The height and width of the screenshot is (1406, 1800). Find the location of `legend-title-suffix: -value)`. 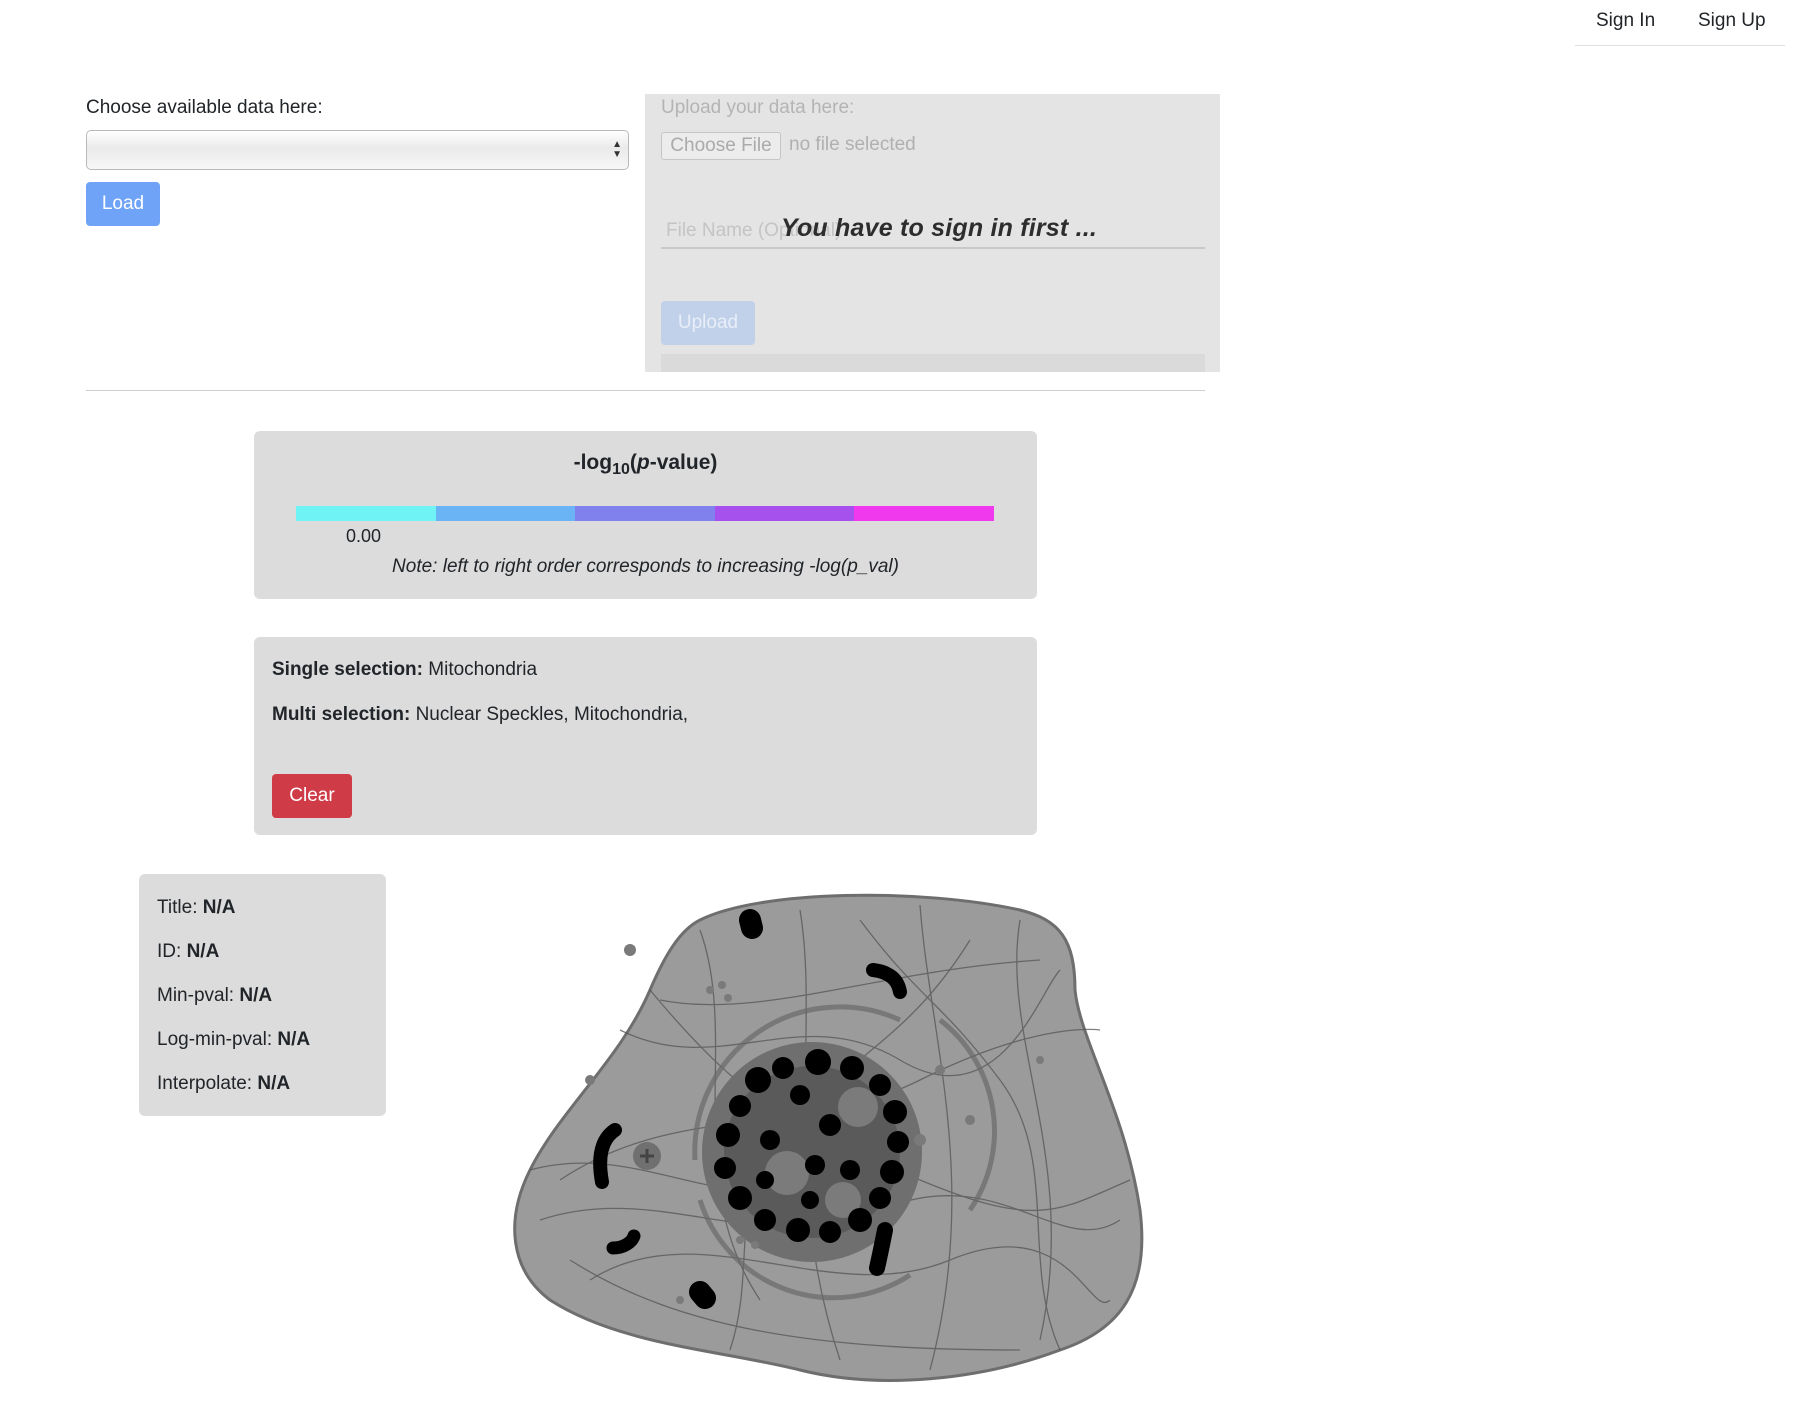

legend-title-suffix: -value) is located at coordinates (683, 462).